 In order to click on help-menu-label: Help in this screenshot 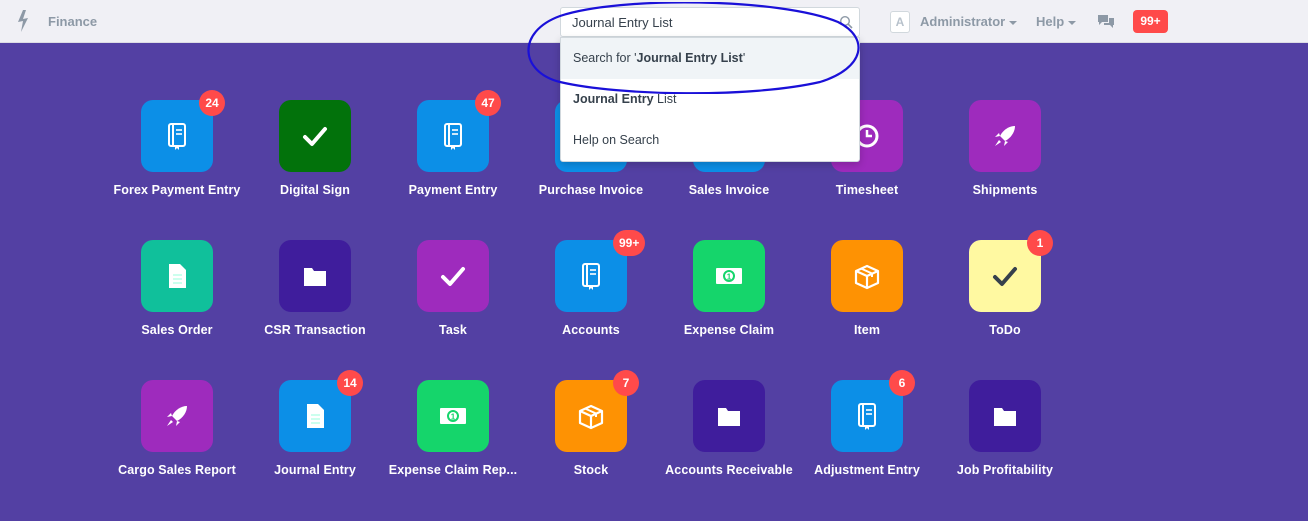, I will do `click(1050, 21)`.